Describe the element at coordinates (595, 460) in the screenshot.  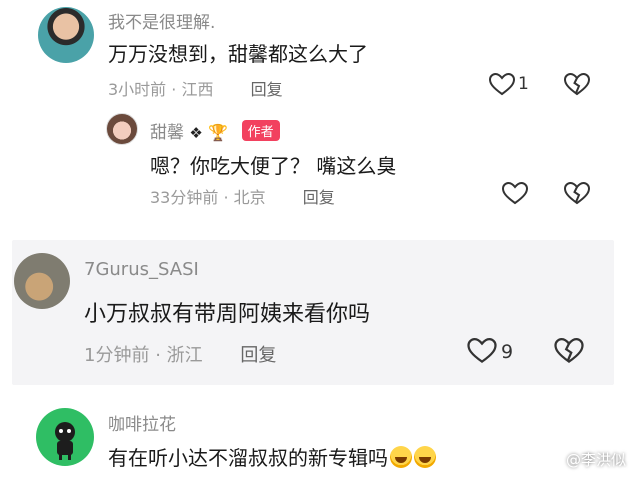
I see `watermark: @李洪似` at that location.